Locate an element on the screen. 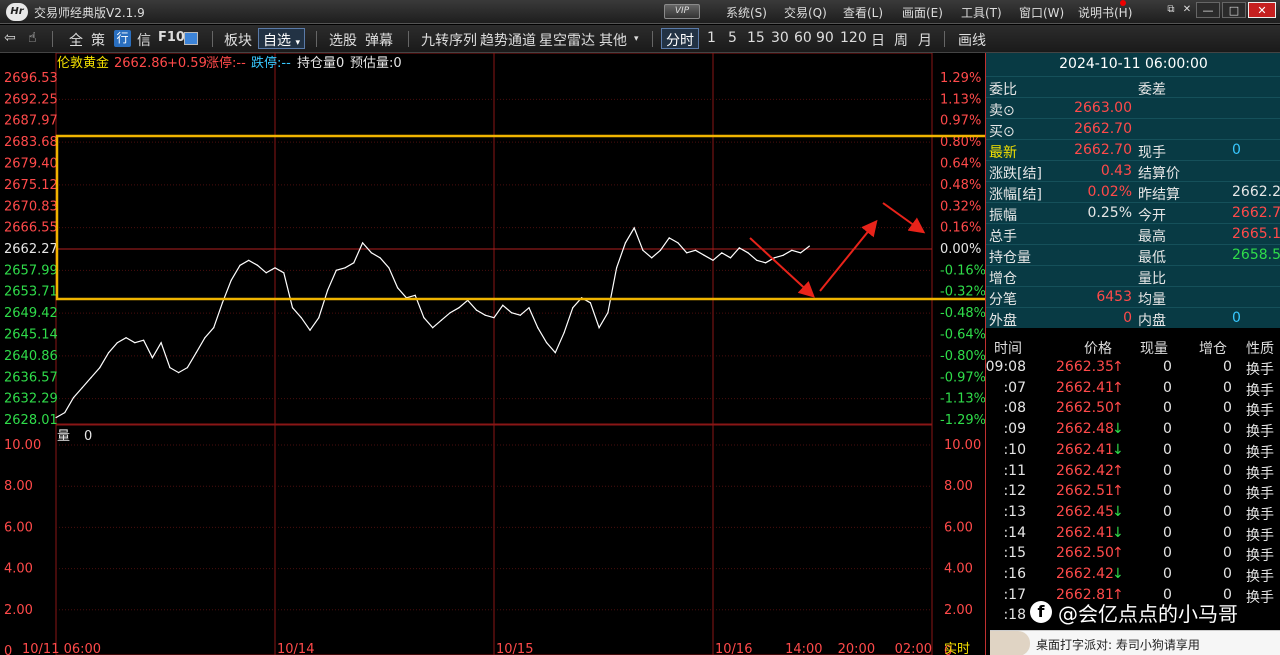  period-day: 日 is located at coordinates (878, 40).